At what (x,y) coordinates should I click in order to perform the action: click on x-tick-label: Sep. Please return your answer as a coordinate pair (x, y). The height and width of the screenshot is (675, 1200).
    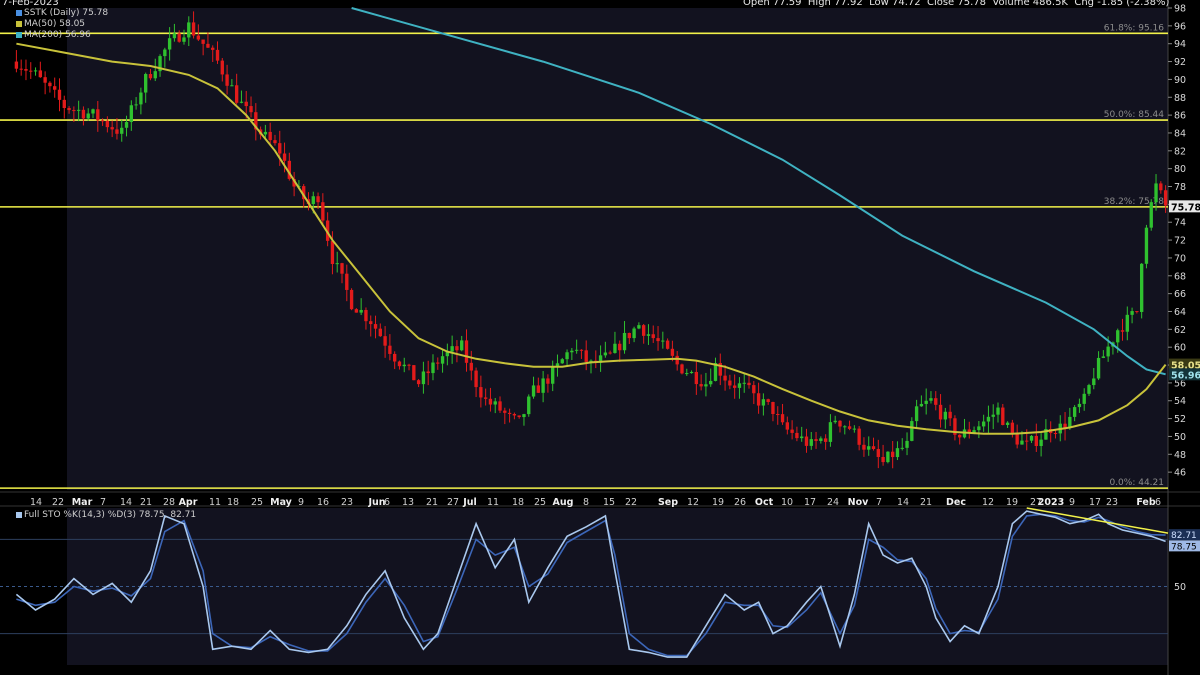
    Looking at the image, I should click on (668, 502).